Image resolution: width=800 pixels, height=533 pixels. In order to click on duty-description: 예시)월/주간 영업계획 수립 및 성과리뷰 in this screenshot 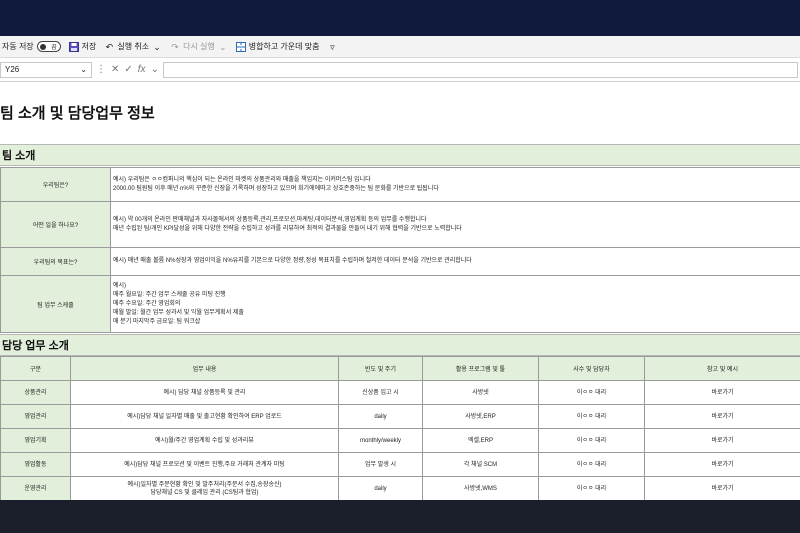, I will do `click(204, 440)`.